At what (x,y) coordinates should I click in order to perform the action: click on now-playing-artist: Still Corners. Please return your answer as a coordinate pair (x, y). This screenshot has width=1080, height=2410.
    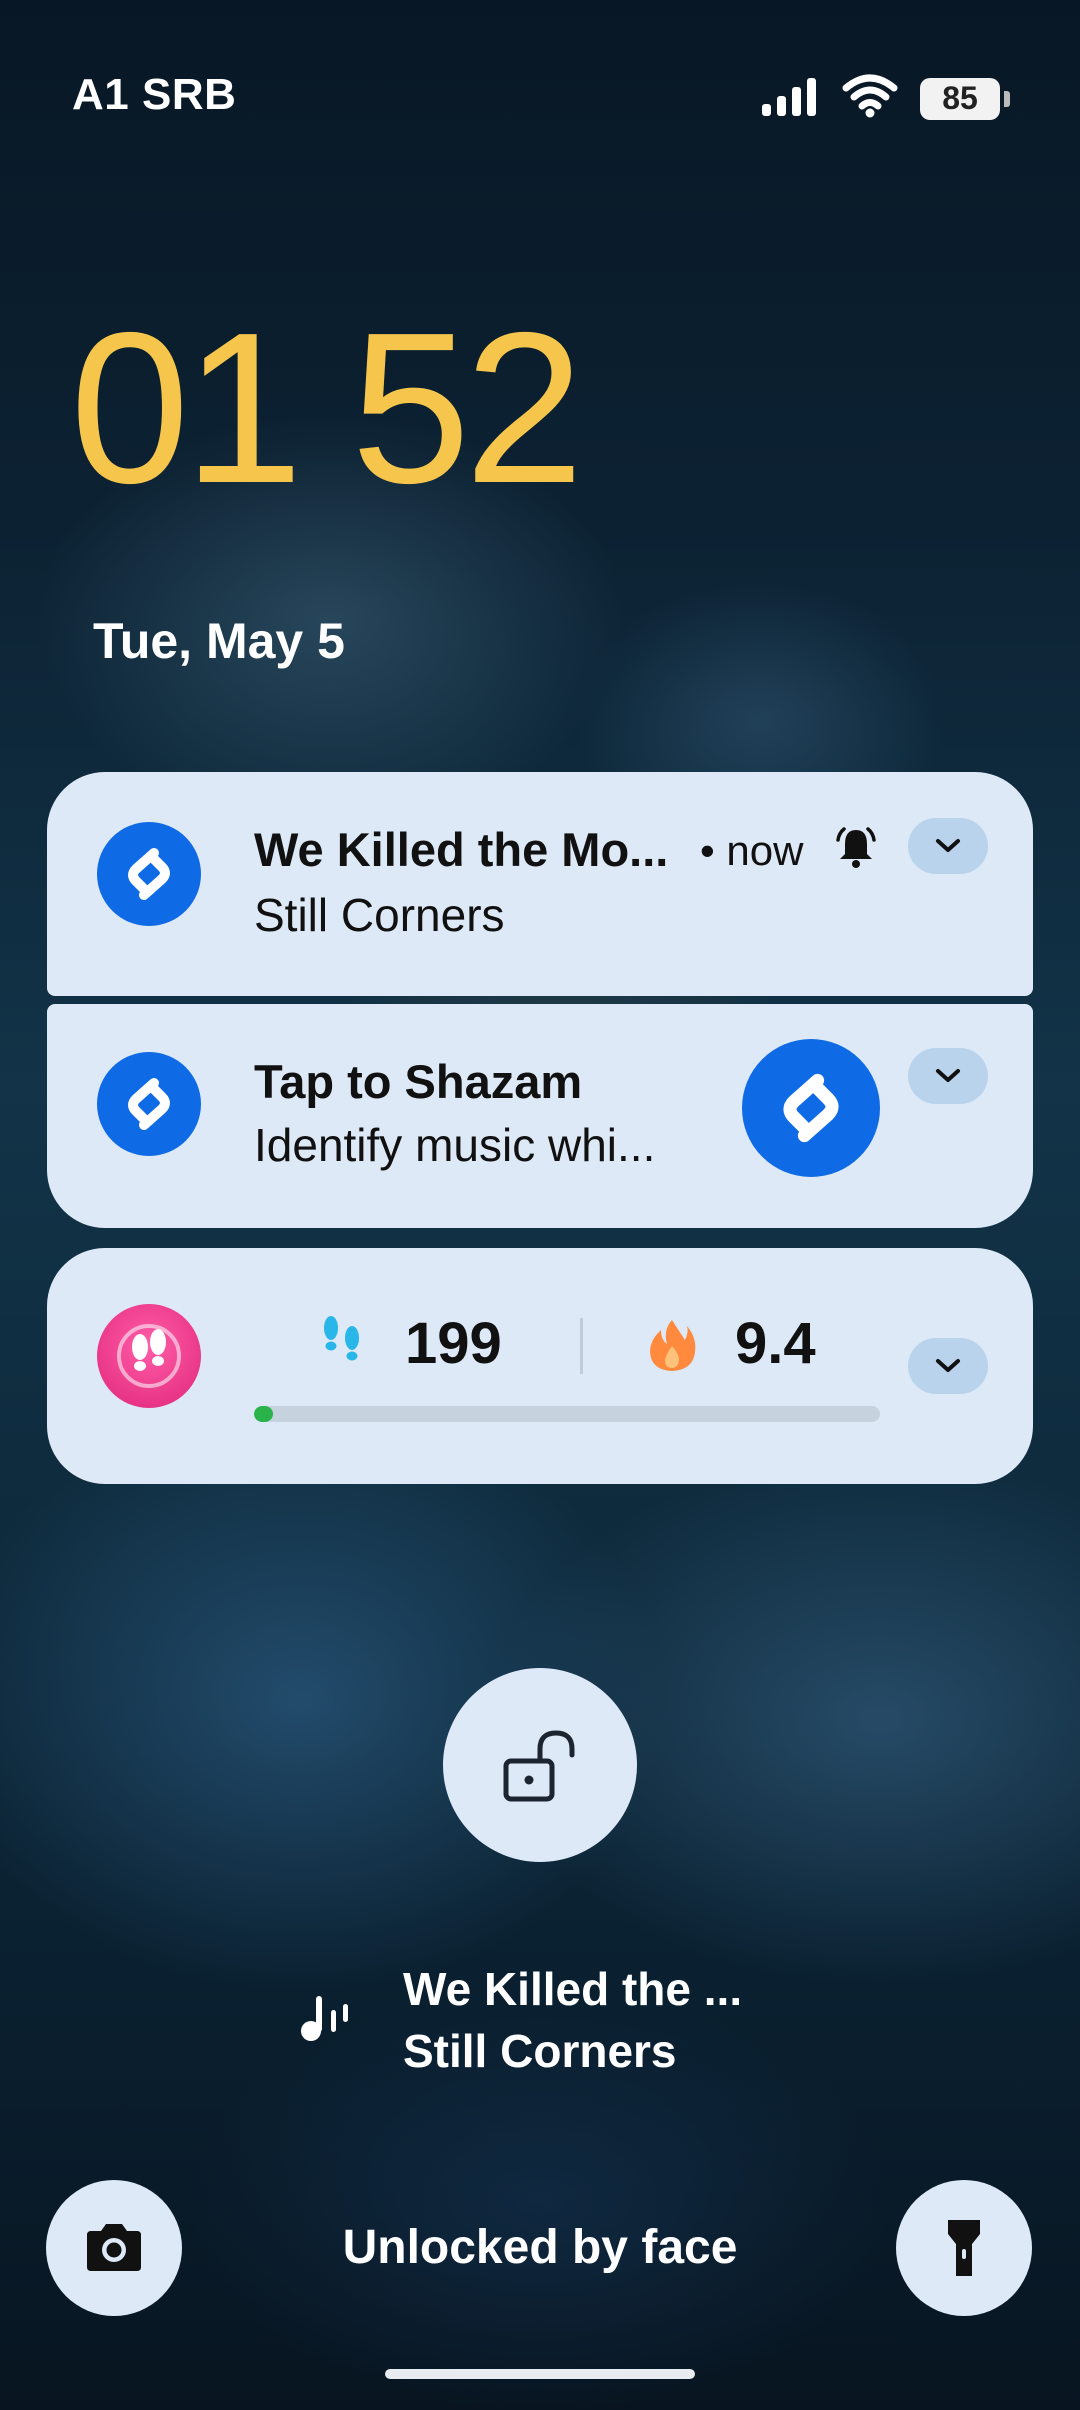
    Looking at the image, I should click on (540, 2051).